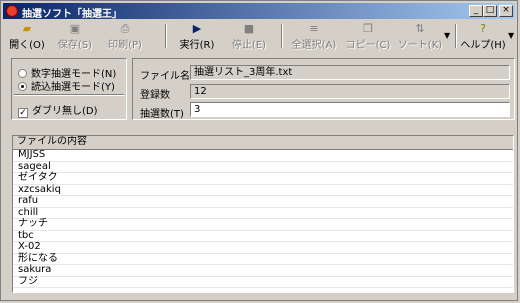 This screenshot has width=520, height=303. What do you see at coordinates (263, 282) in the screenshot?
I see `list-item: フジ` at bounding box center [263, 282].